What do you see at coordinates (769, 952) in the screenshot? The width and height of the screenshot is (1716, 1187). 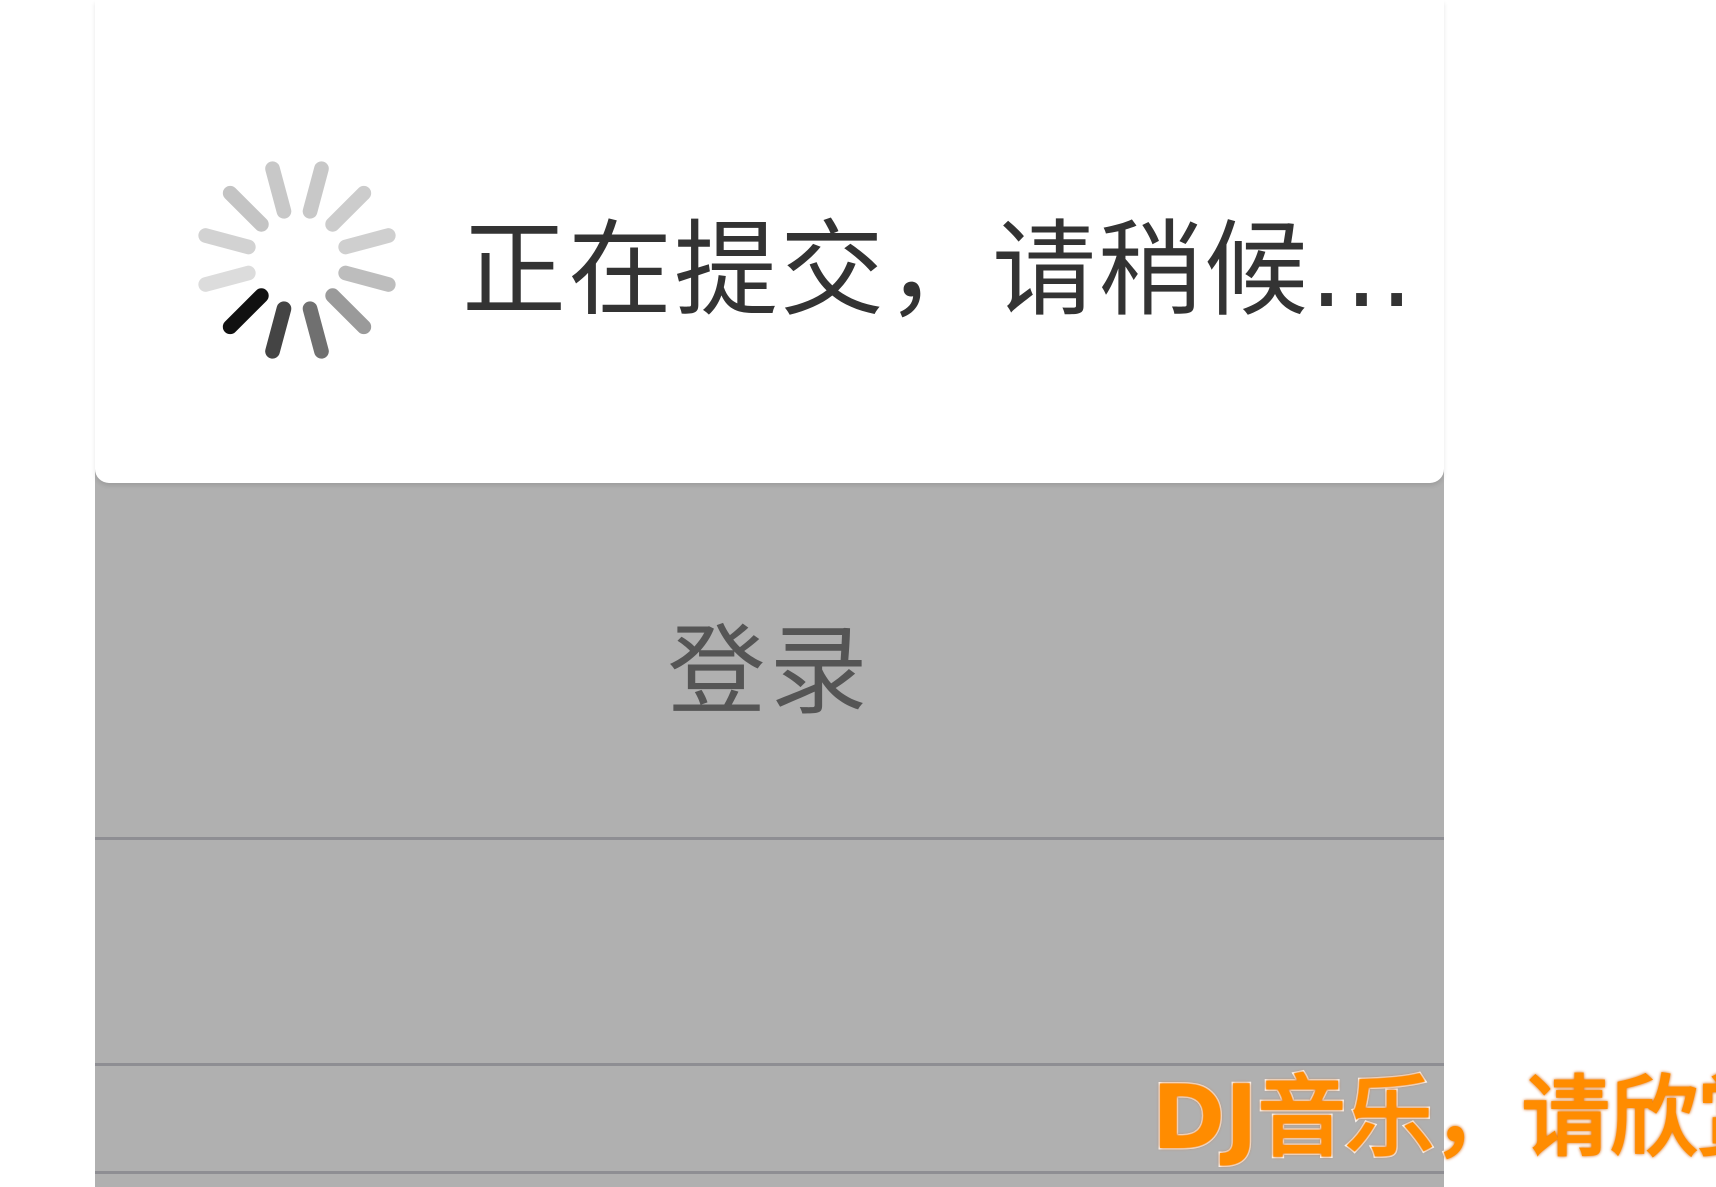 I see `form-row` at bounding box center [769, 952].